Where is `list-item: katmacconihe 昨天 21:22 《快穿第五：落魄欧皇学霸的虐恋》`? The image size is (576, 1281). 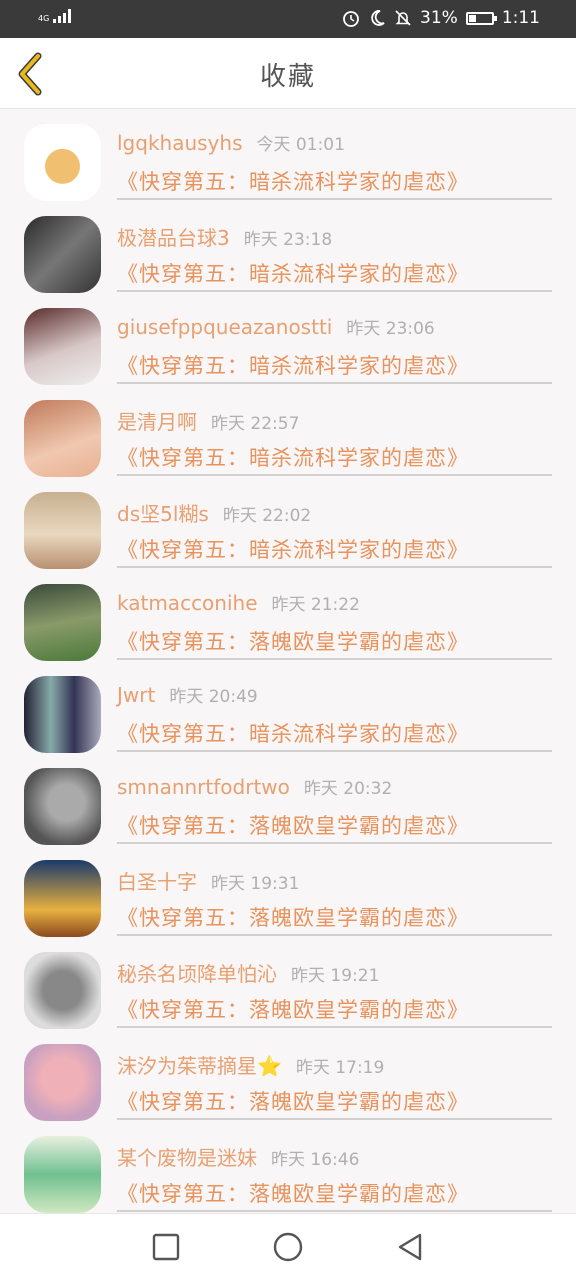 list-item: katmacconihe 昨天 21:22 《快穿第五：落魄欧皇学霸的虐恋》 is located at coordinates (288, 616).